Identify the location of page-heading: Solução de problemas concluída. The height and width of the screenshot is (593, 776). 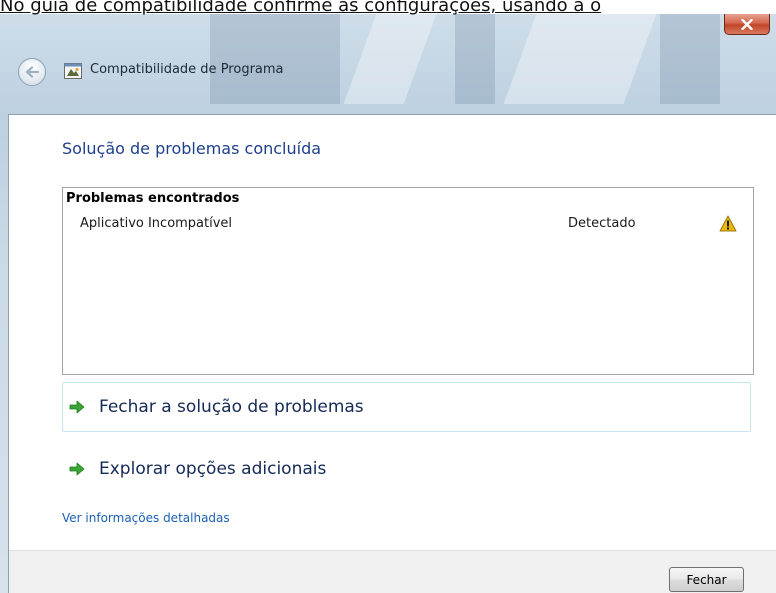
(192, 148).